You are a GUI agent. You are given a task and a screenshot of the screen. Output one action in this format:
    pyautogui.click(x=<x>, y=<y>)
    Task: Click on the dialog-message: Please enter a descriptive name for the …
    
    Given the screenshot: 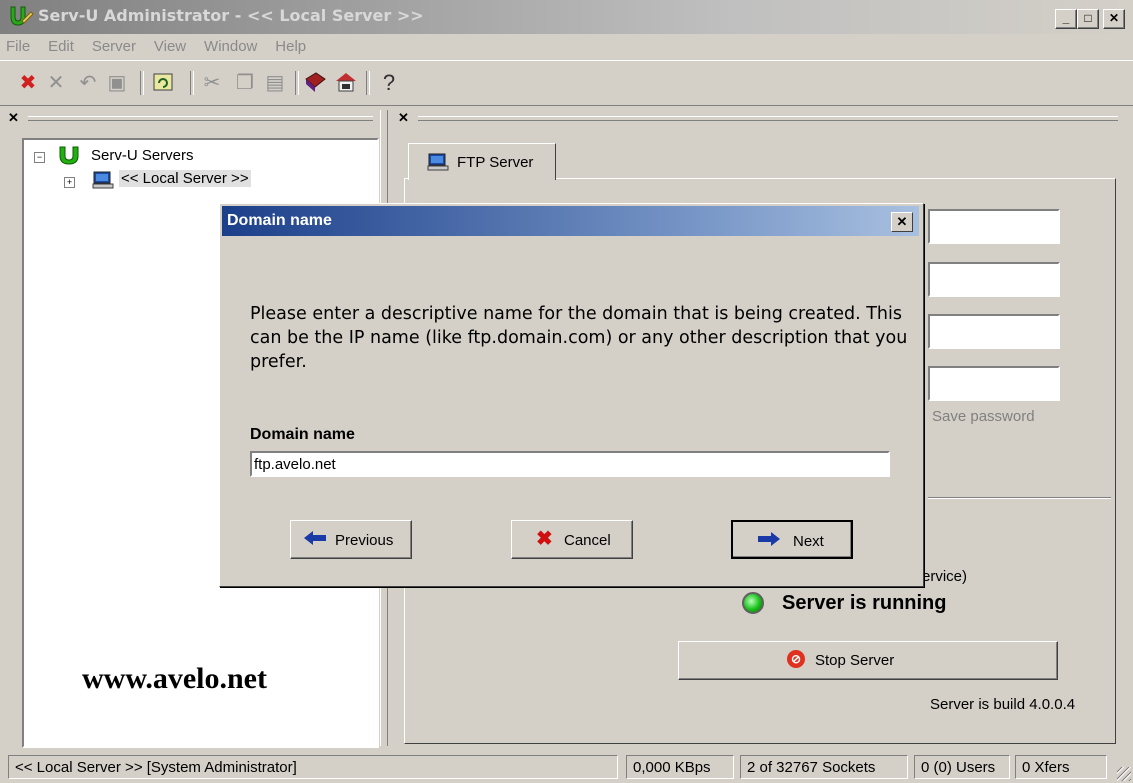 What is the action you would take?
    pyautogui.click(x=579, y=338)
    